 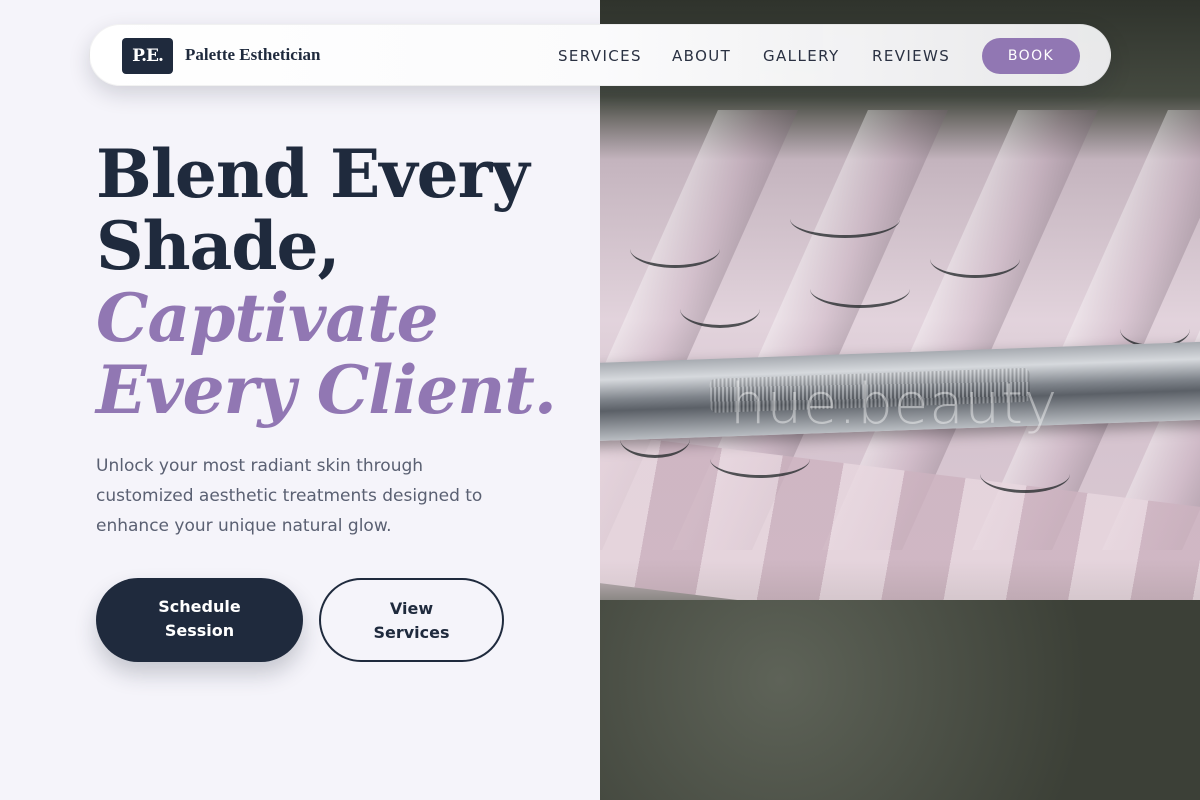 I want to click on nav-link-about: ABOUT, so click(x=701, y=56).